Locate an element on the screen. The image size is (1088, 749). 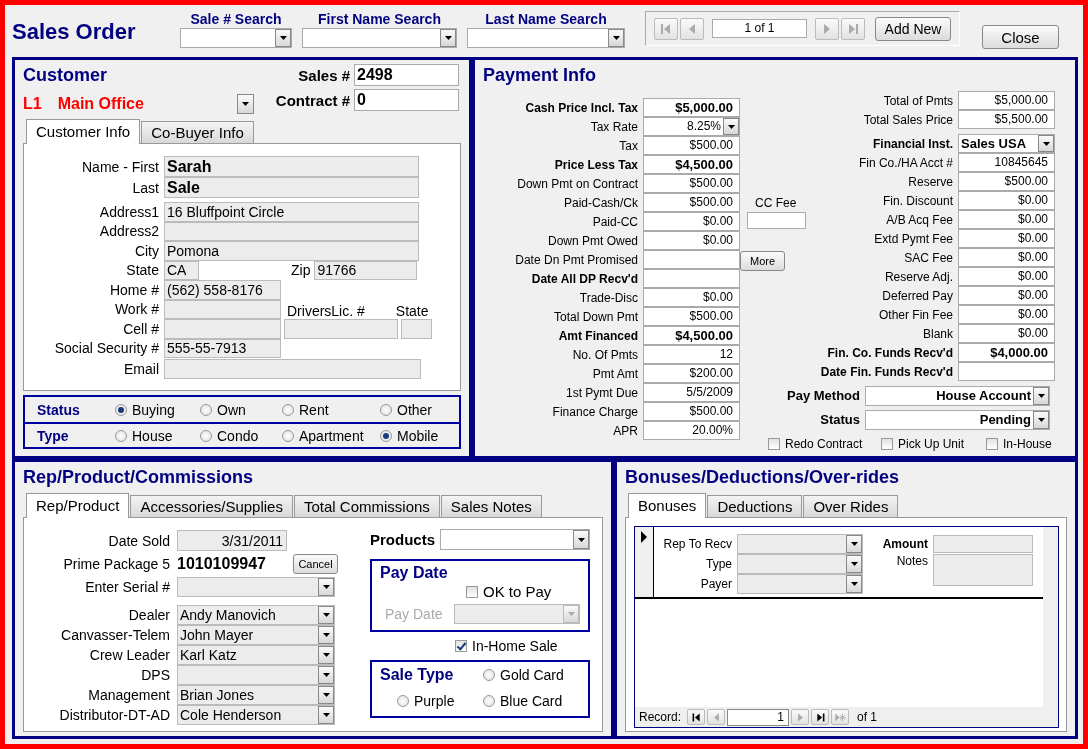
record-number-field: 1 is located at coordinates (758, 717).